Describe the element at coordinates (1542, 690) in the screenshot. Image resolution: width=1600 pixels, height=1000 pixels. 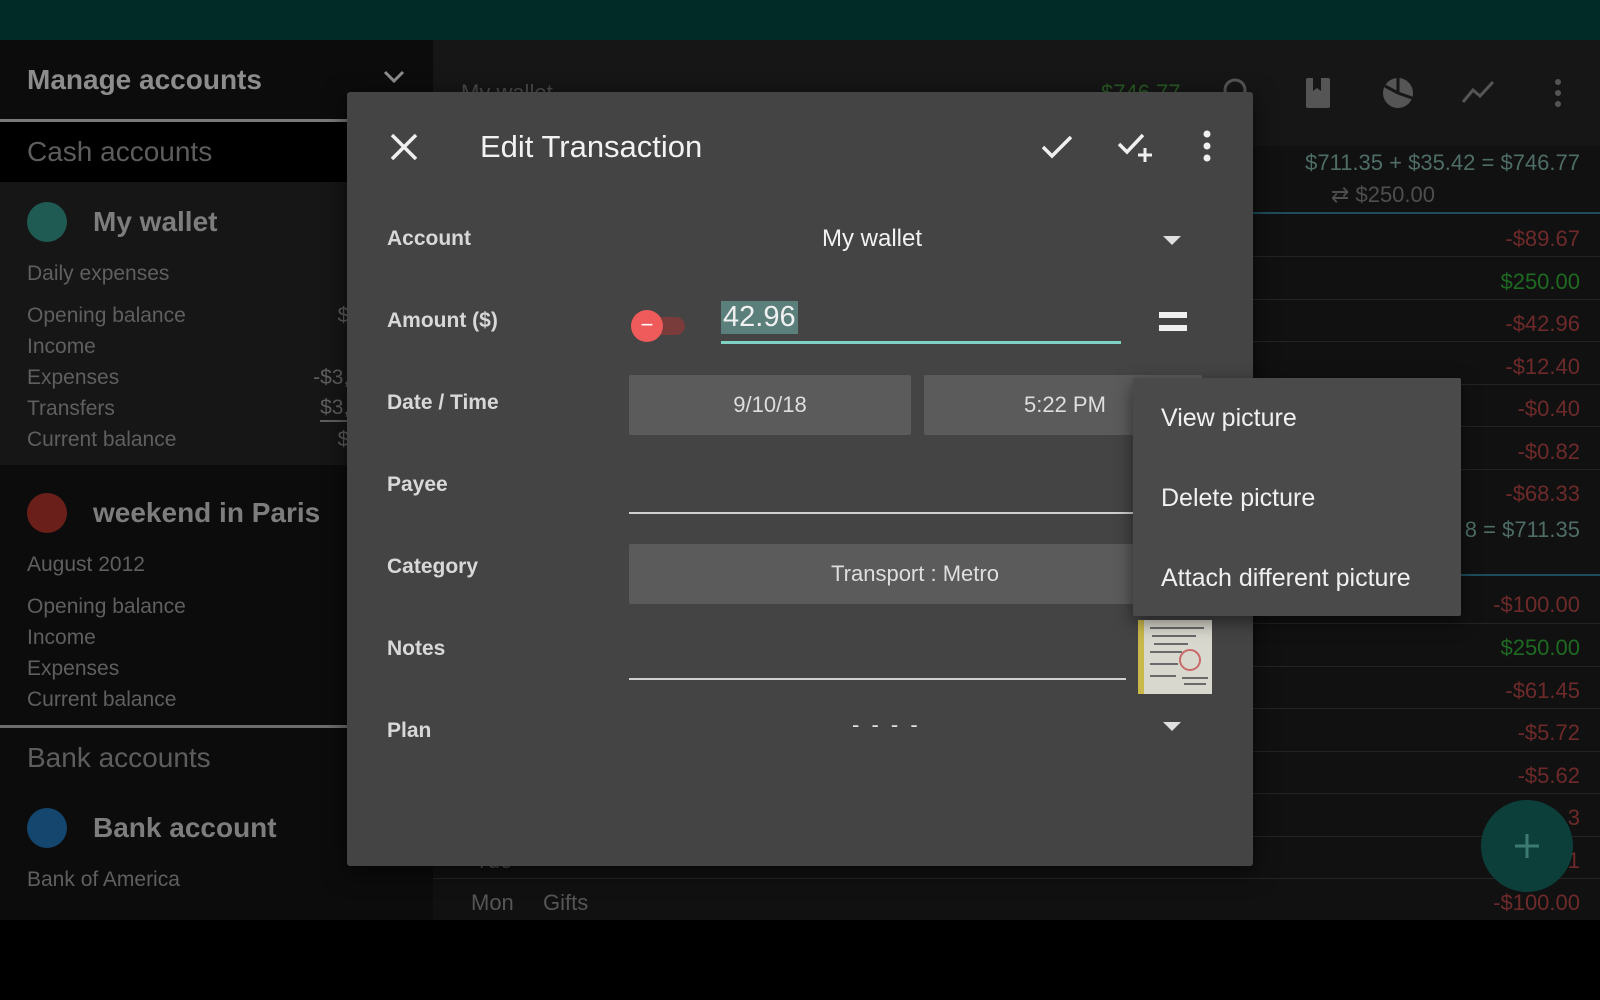
I see `transaction-amount: -$61.45` at that location.